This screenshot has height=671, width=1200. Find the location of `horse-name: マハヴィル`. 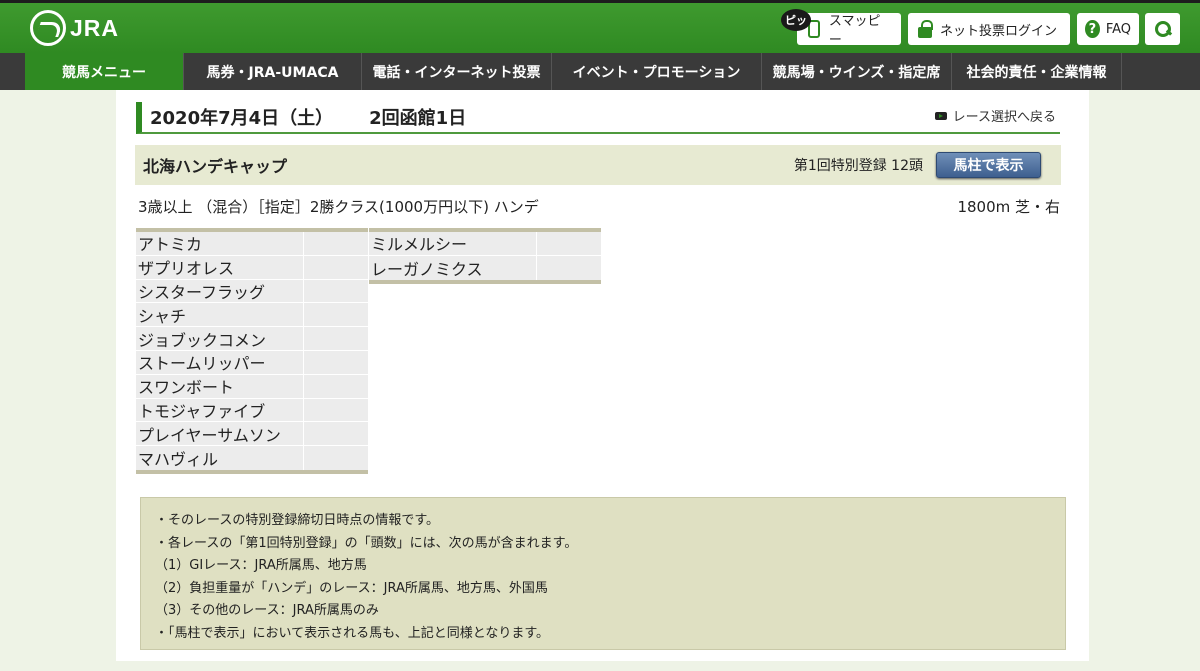

horse-name: マハヴィル is located at coordinates (220, 458).